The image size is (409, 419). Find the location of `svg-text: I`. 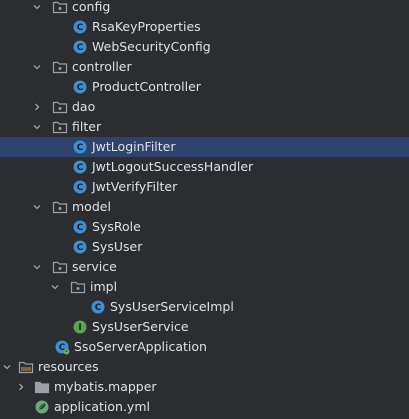

svg-text: I is located at coordinates (79, 328).